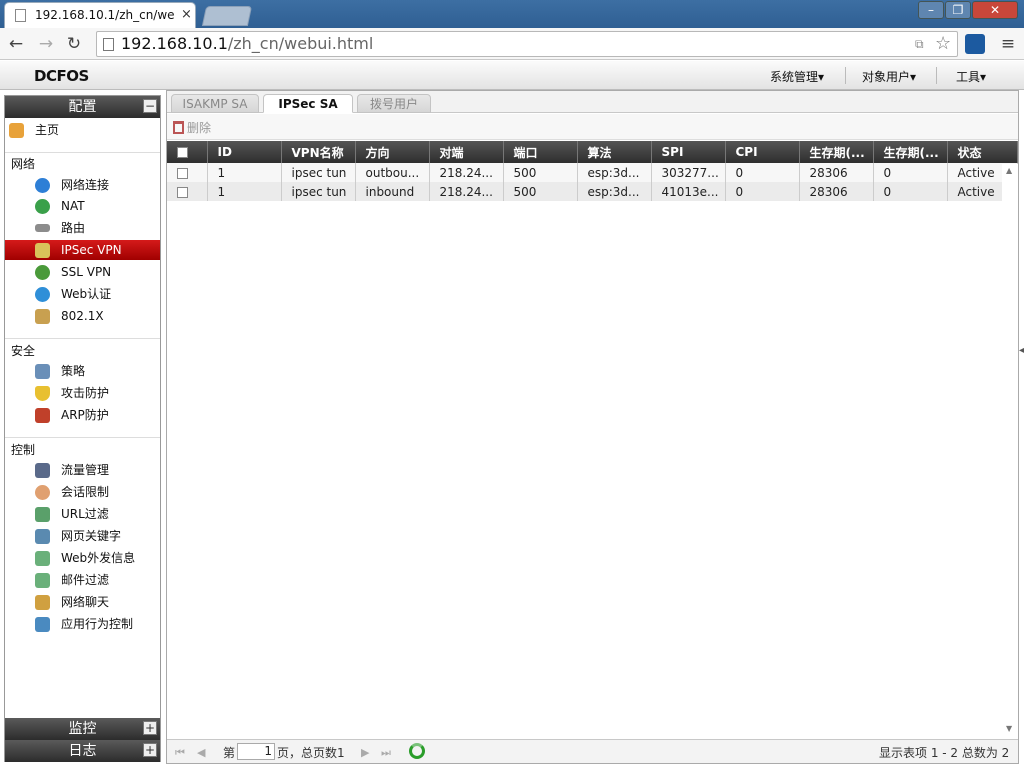 The width and height of the screenshot is (1024, 768). I want to click on keyword-icon, so click(42, 536).